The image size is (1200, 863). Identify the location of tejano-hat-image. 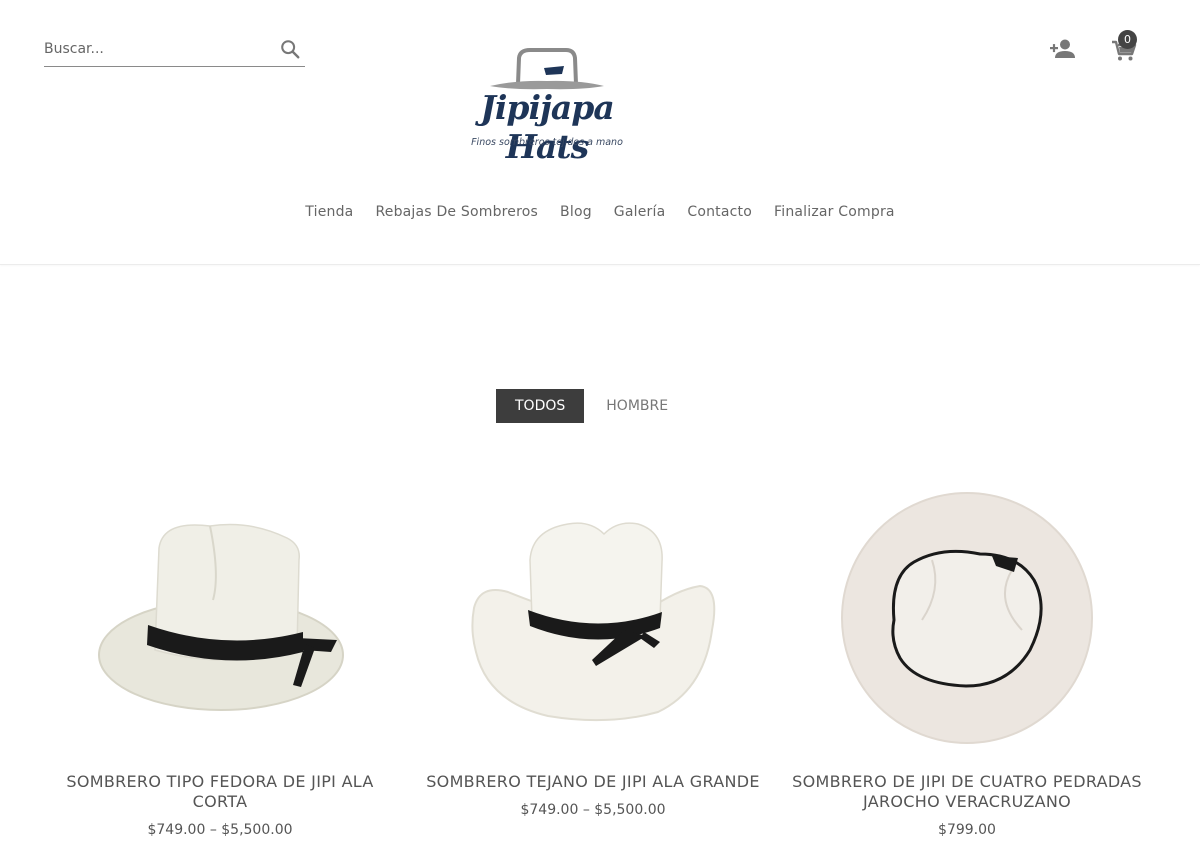
(593, 622).